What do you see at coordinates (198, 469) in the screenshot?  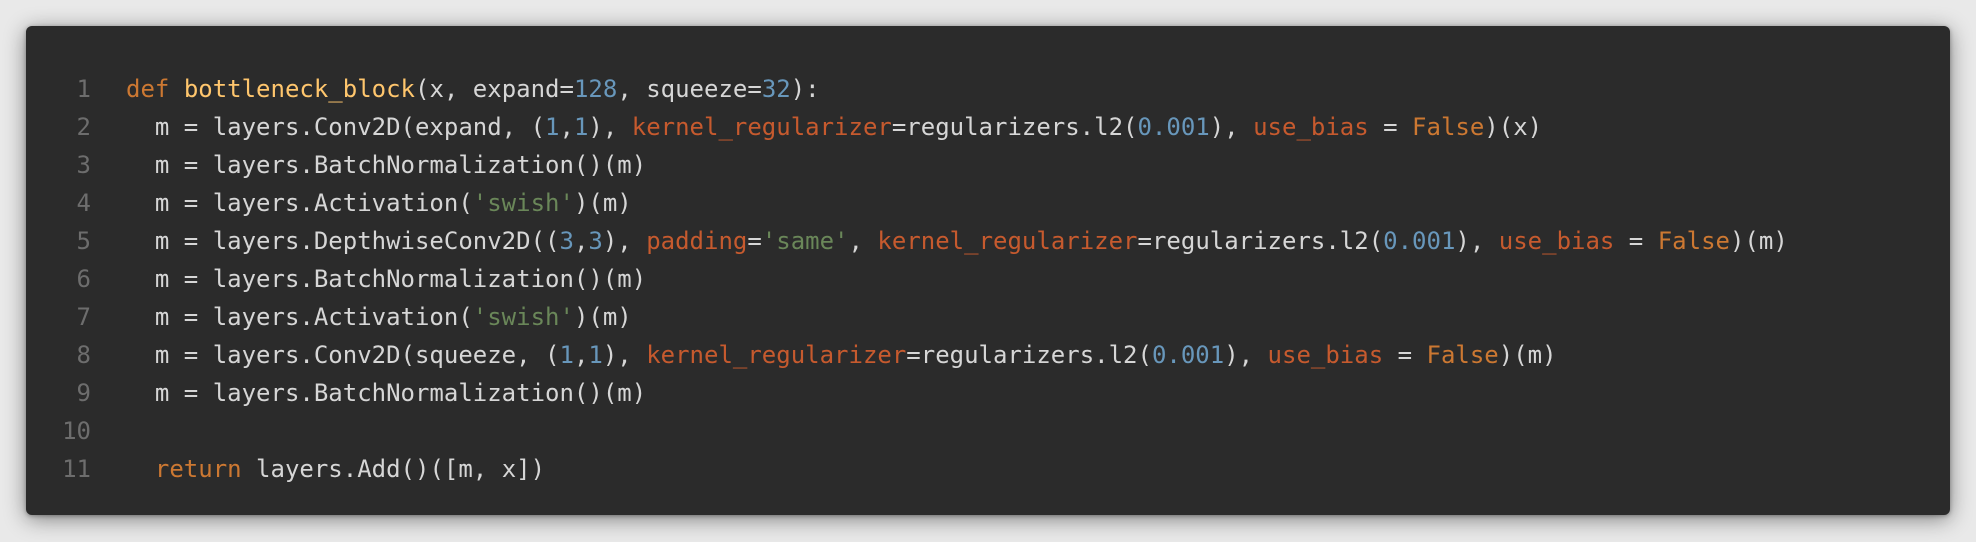 I see `code-token: return` at bounding box center [198, 469].